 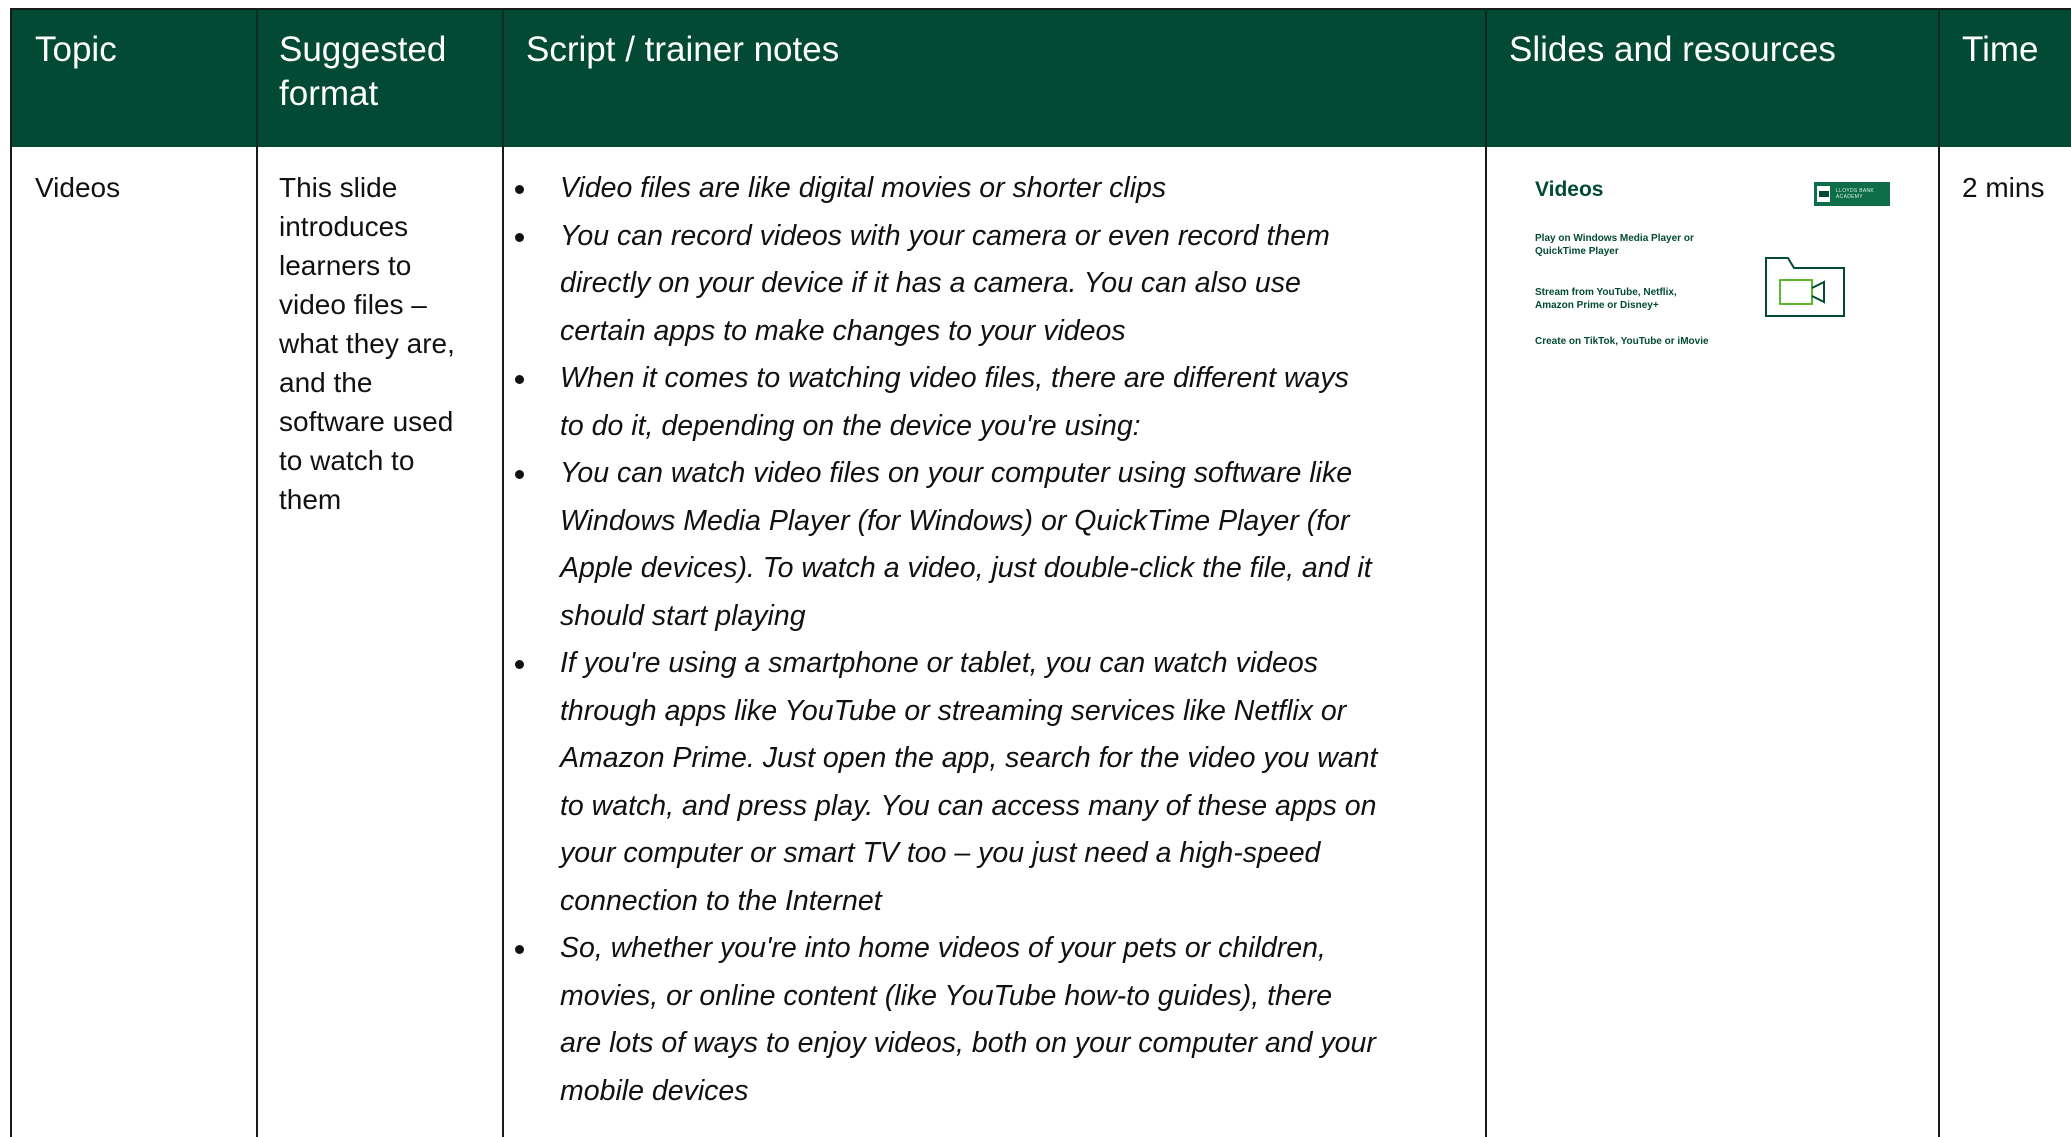 What do you see at coordinates (338, 187) in the screenshot?
I see `format-line: This slide` at bounding box center [338, 187].